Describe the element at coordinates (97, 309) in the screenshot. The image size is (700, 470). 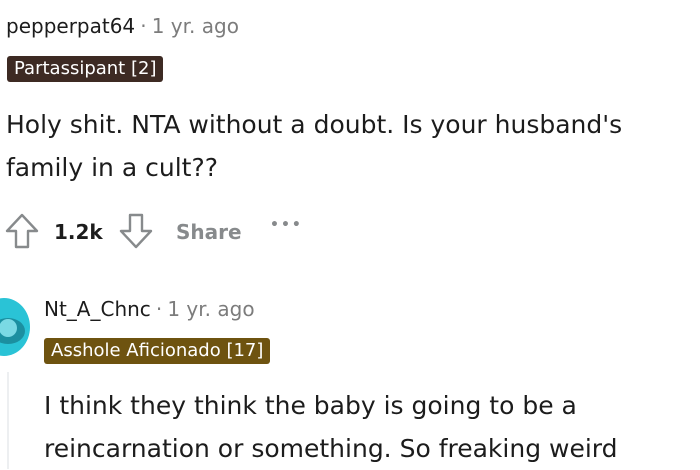
I see `comment-author: Nt_A_Chnc` at that location.